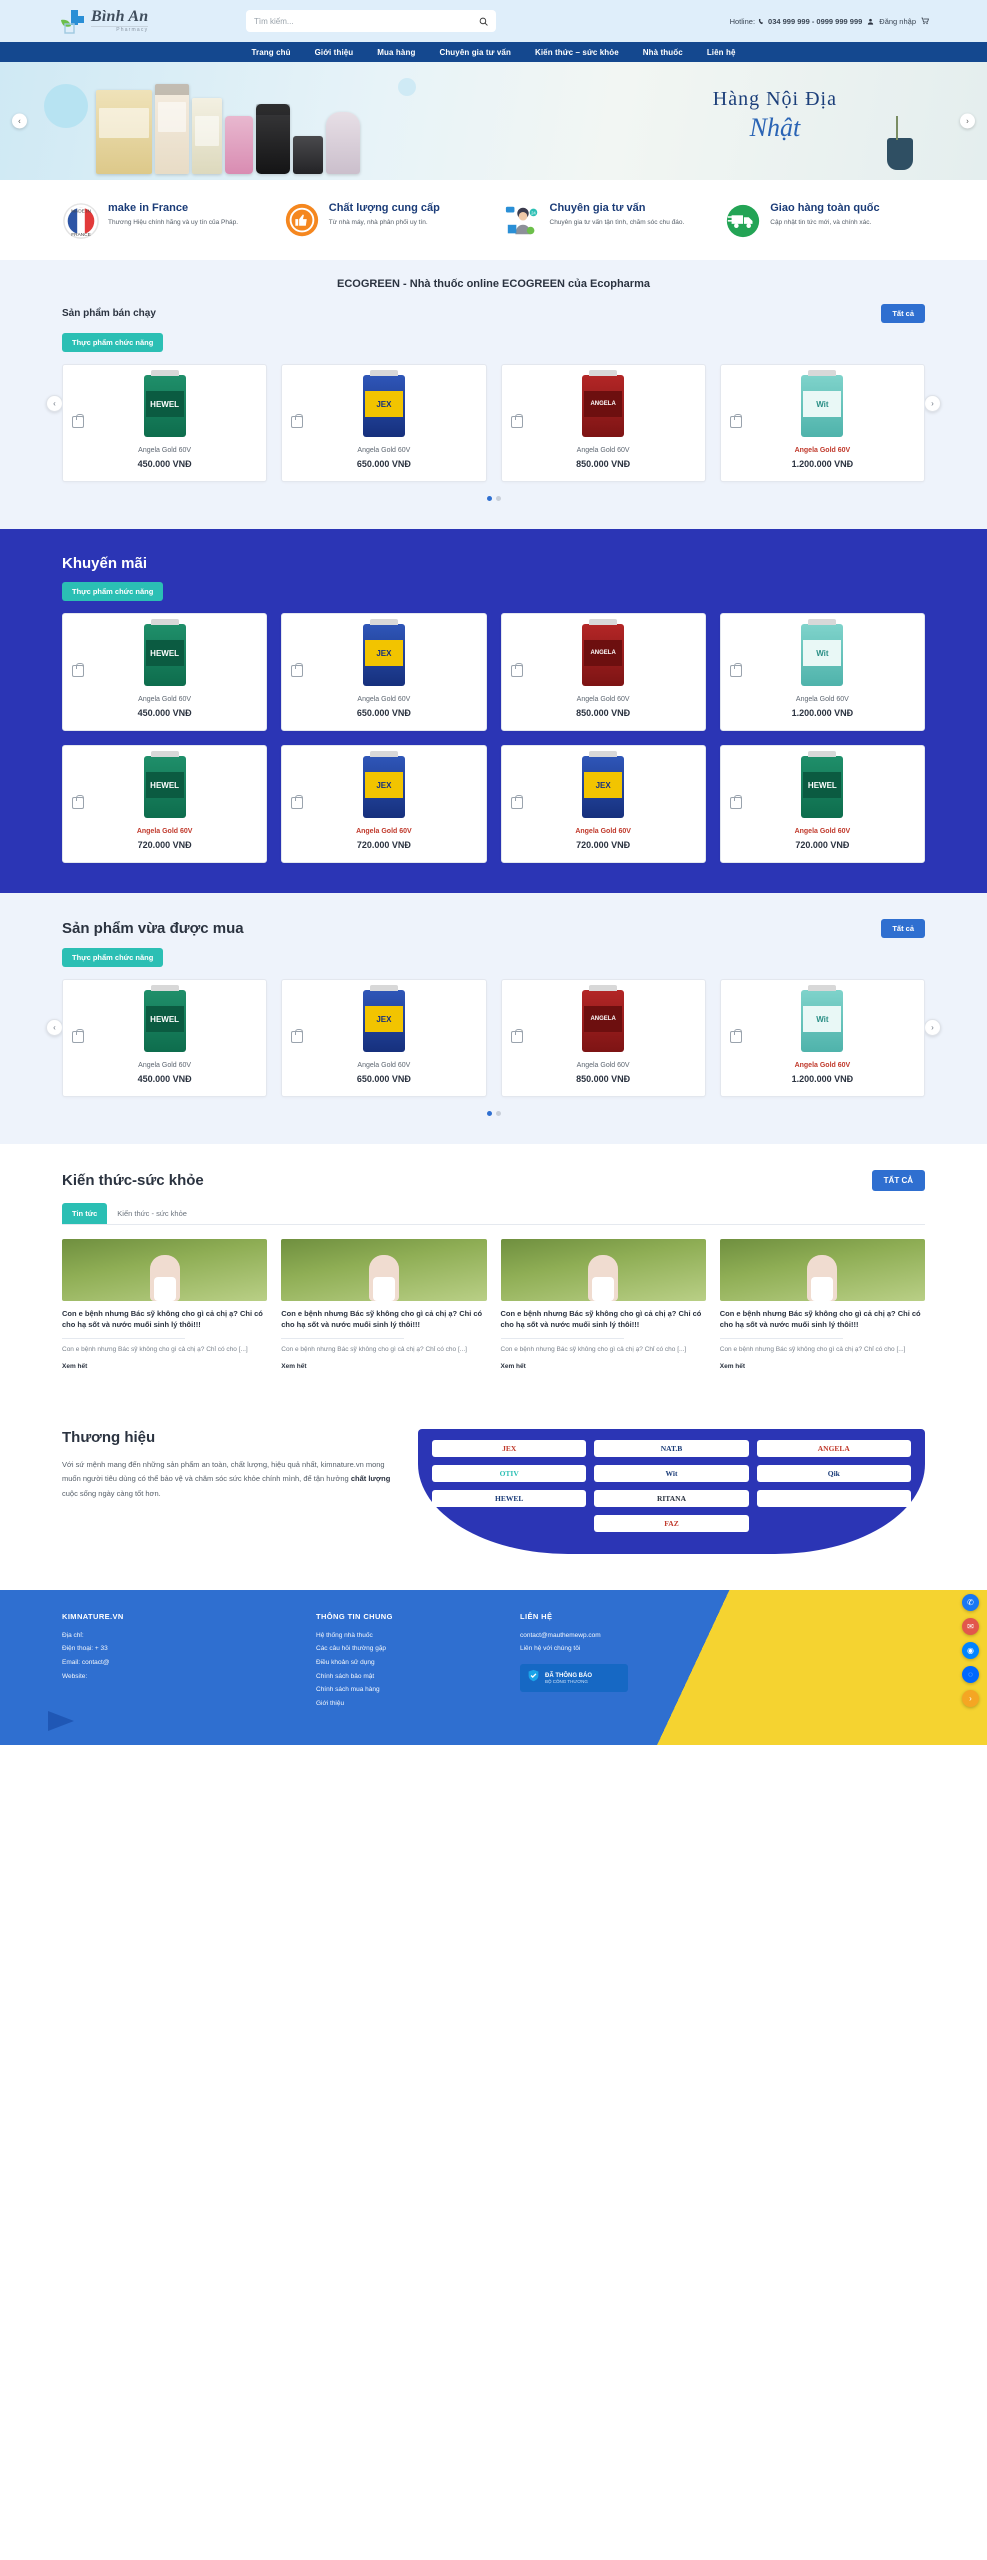 The image size is (987, 2560). What do you see at coordinates (54, 1027) in the screenshot?
I see `recent-prev-button: ‹` at bounding box center [54, 1027].